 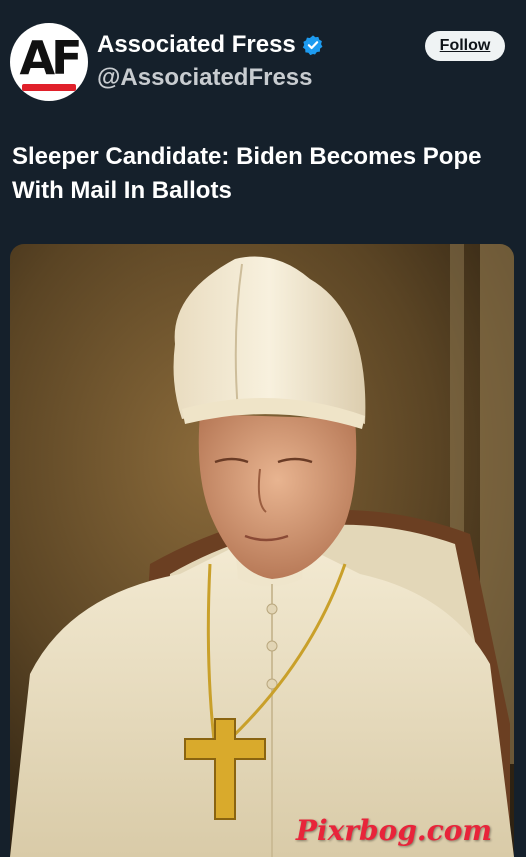 I want to click on follow-button: Follow, so click(x=465, y=46).